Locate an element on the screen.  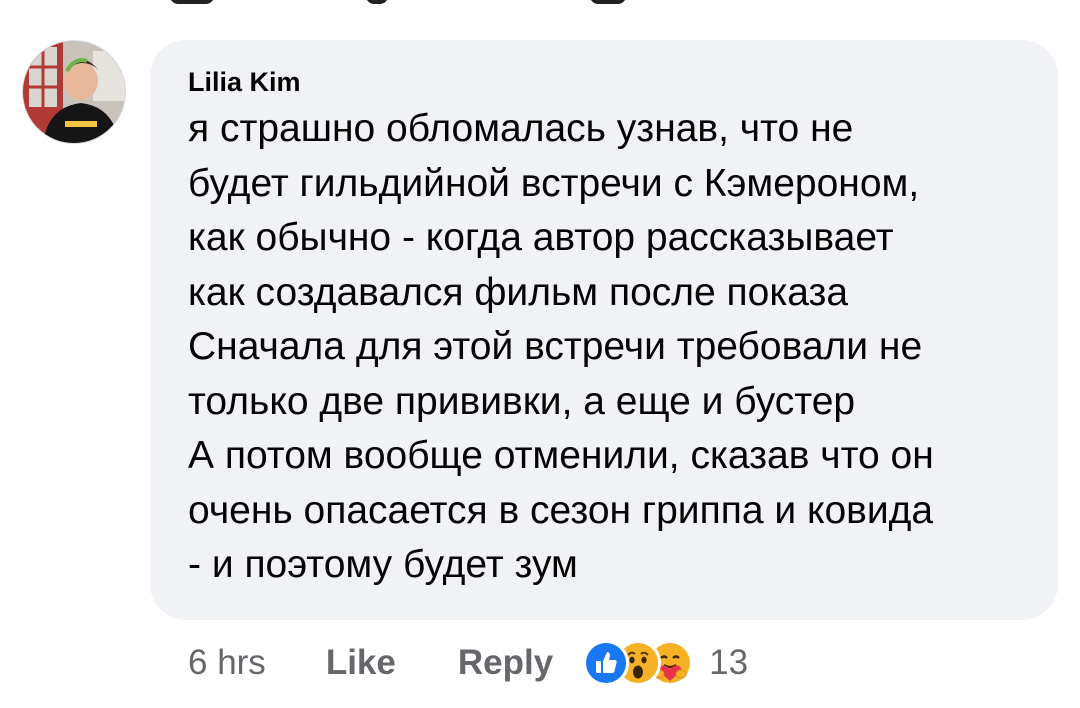
comment-text-line: будет гильдийной встречи с Кэмероном, is located at coordinates (554, 183).